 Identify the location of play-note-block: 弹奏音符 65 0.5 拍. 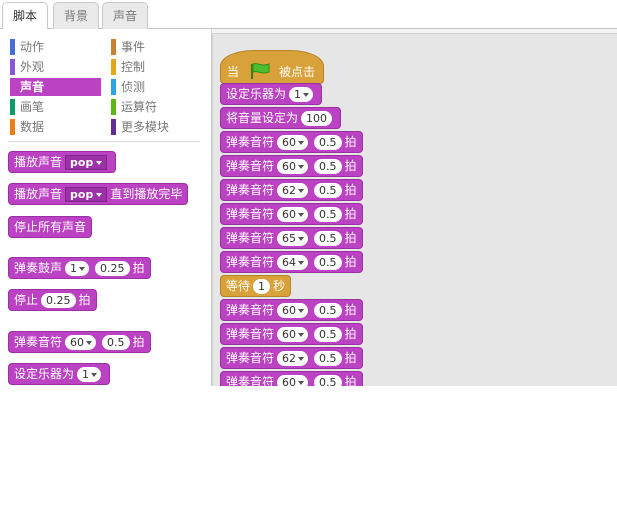
(291, 238).